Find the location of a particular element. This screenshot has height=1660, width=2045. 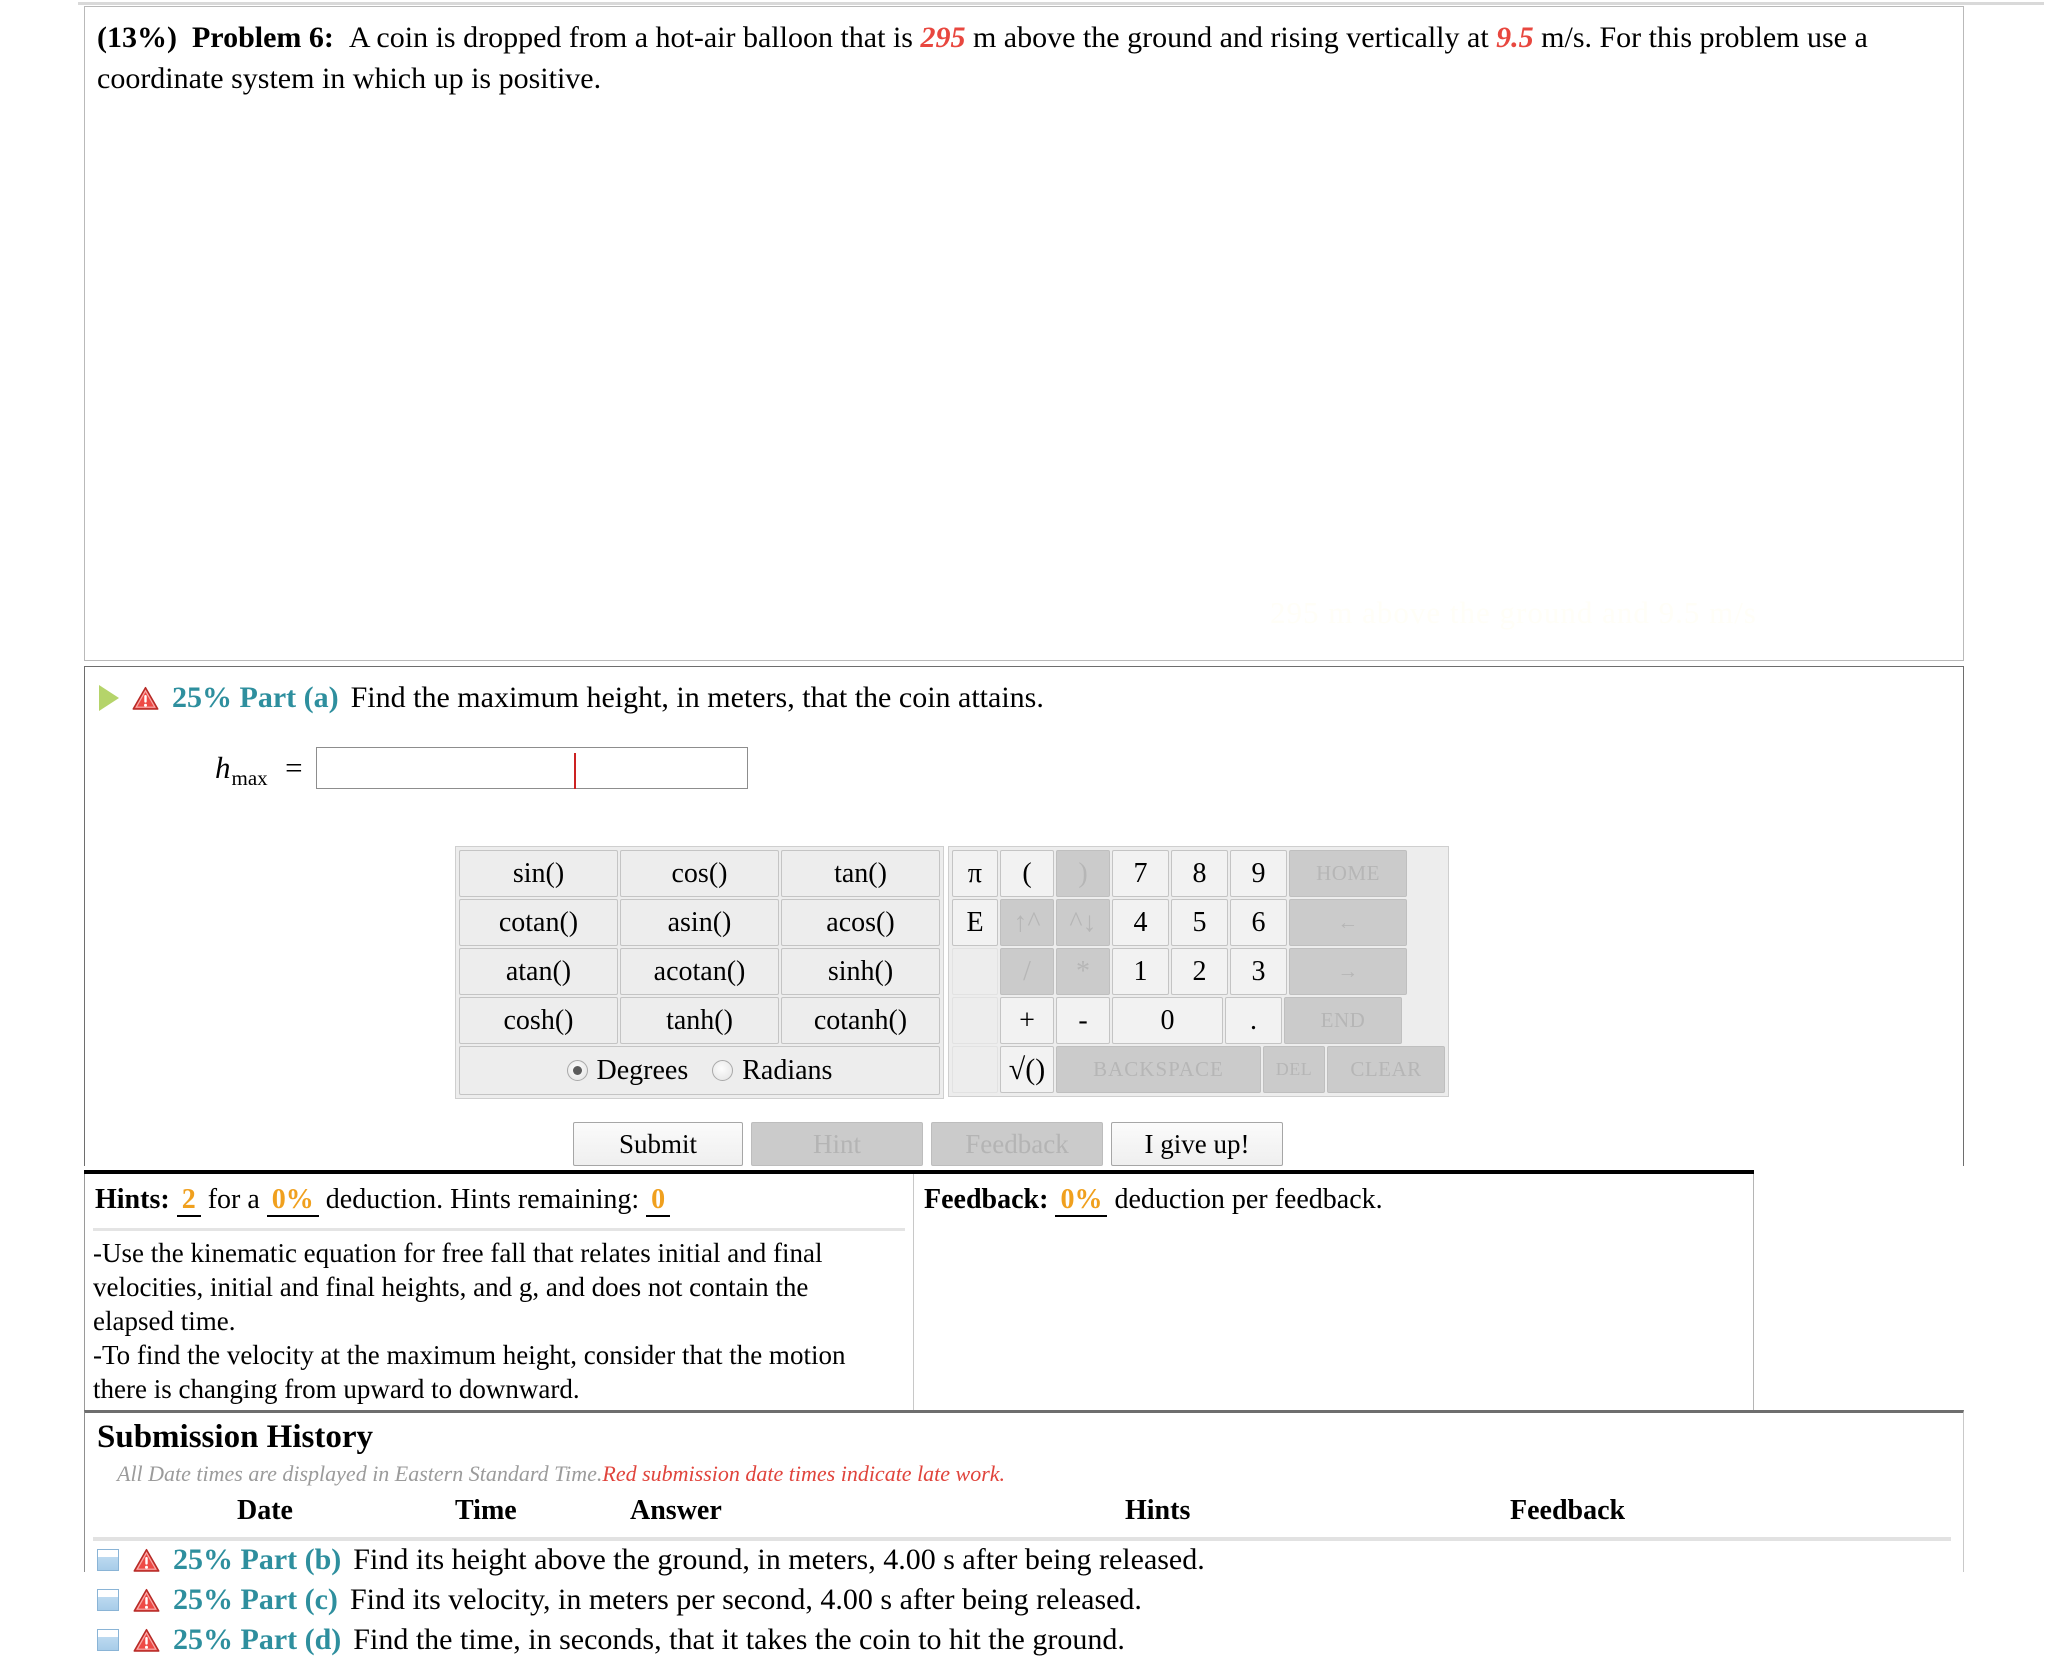

key-tanh: tanh() is located at coordinates (699, 1020).